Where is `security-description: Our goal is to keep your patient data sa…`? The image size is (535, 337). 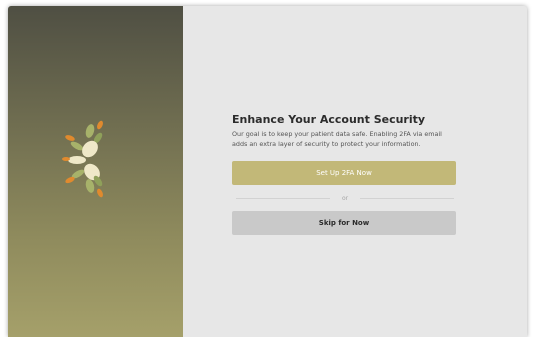
security-description: Our goal is to keep your patient data sa… is located at coordinates (337, 139).